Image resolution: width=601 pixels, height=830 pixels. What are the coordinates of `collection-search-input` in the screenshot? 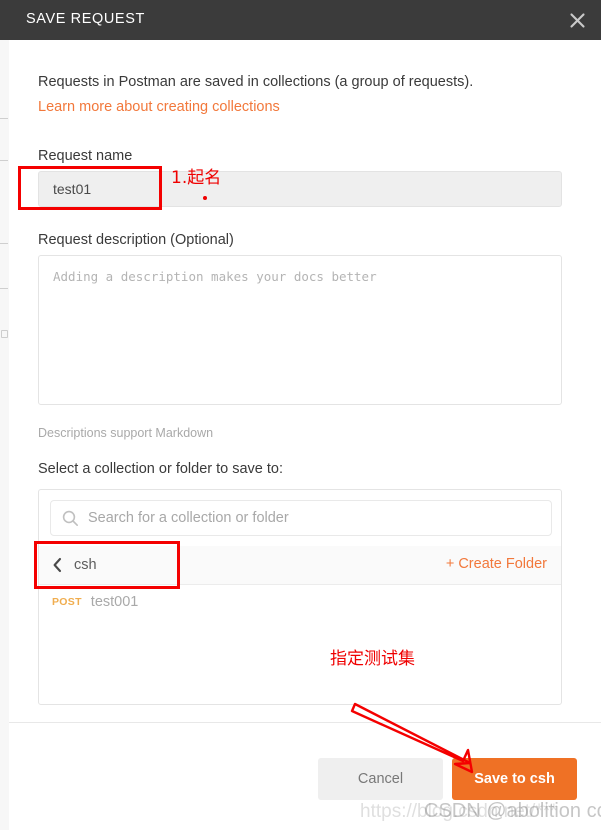 It's located at (319, 518).